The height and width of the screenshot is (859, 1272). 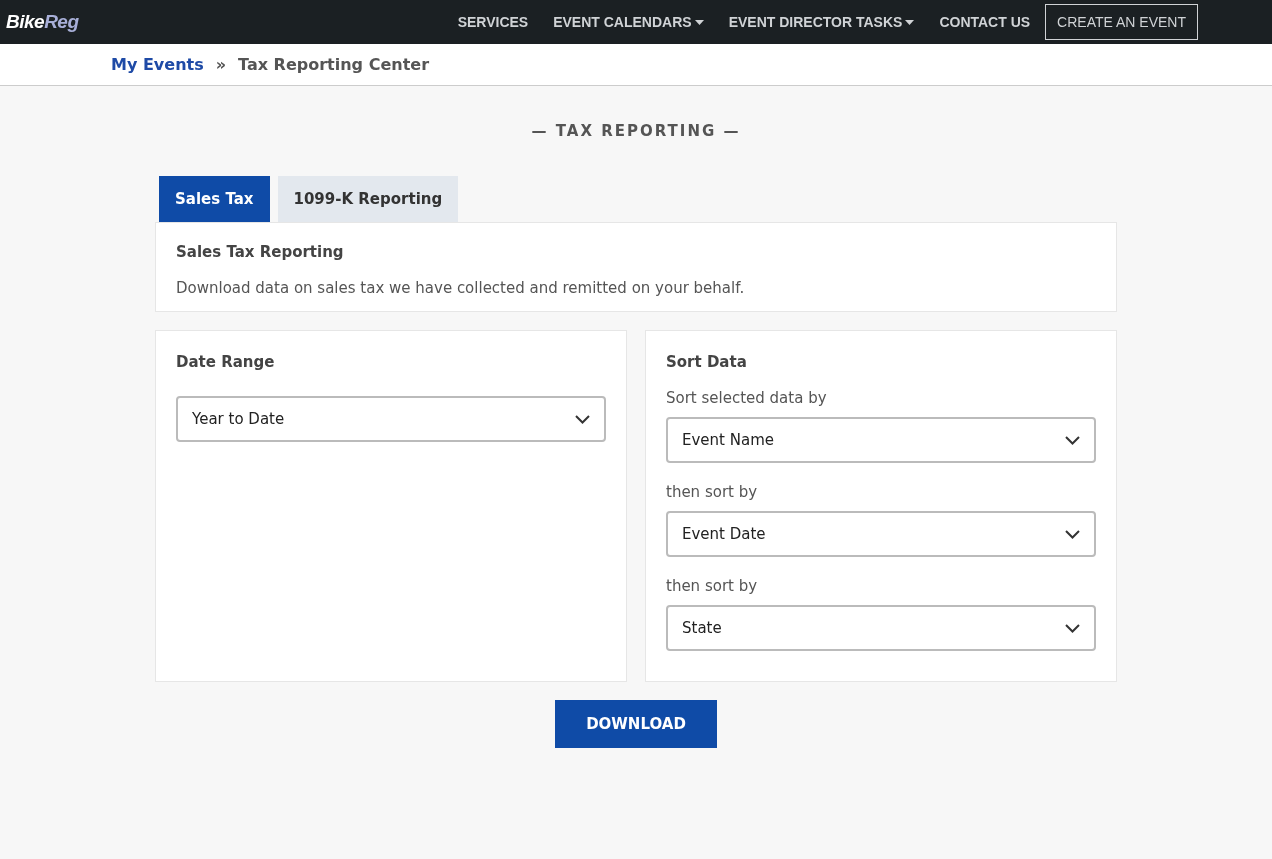 I want to click on tab: 1099-K Reporting, so click(x=368, y=199).